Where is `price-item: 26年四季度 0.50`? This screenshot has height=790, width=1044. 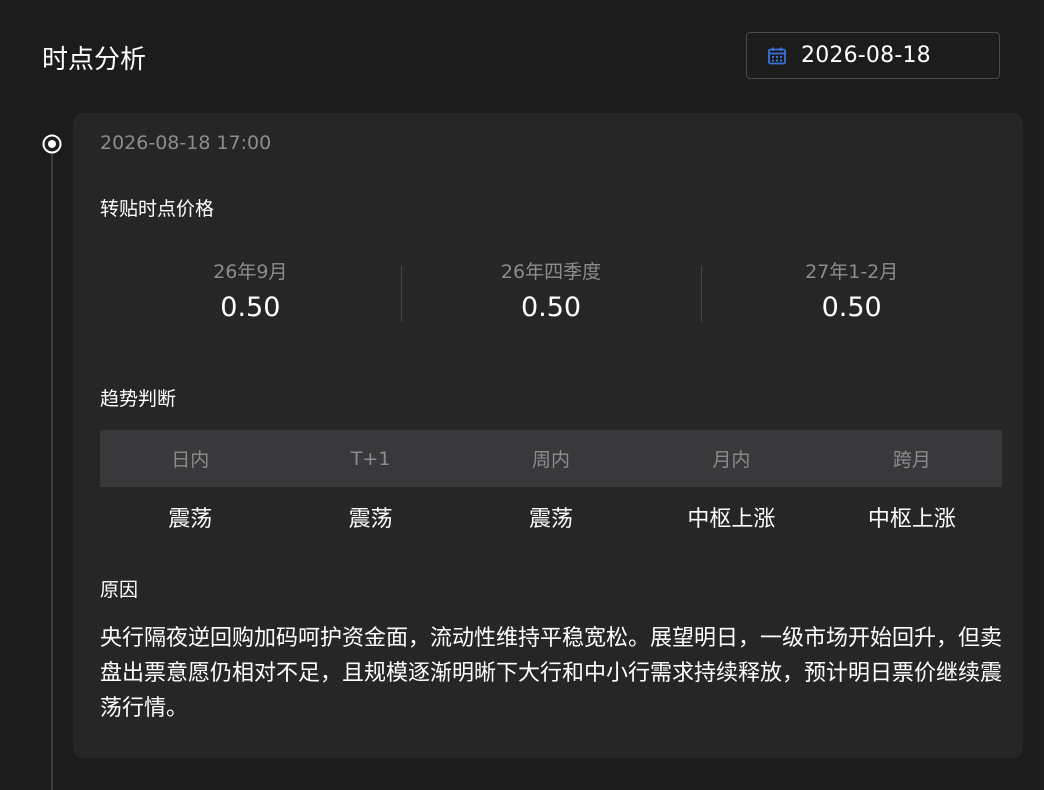 price-item: 26年四季度 0.50 is located at coordinates (551, 294).